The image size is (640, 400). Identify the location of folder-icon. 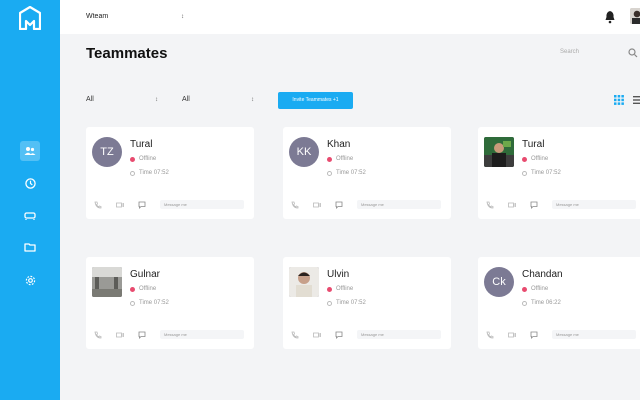
(30, 247).